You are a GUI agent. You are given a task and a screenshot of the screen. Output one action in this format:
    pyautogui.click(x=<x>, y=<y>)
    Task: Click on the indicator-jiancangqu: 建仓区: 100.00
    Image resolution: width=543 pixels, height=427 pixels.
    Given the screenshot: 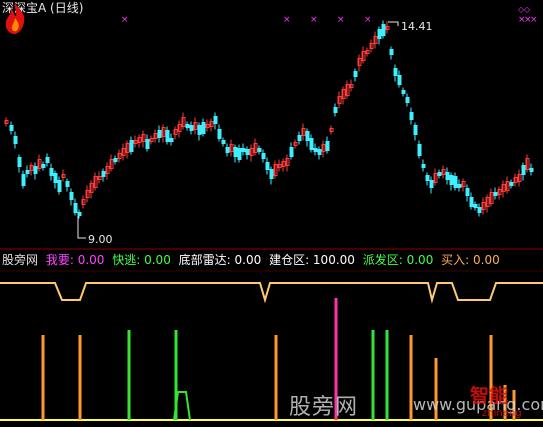 What is the action you would take?
    pyautogui.click(x=312, y=260)
    